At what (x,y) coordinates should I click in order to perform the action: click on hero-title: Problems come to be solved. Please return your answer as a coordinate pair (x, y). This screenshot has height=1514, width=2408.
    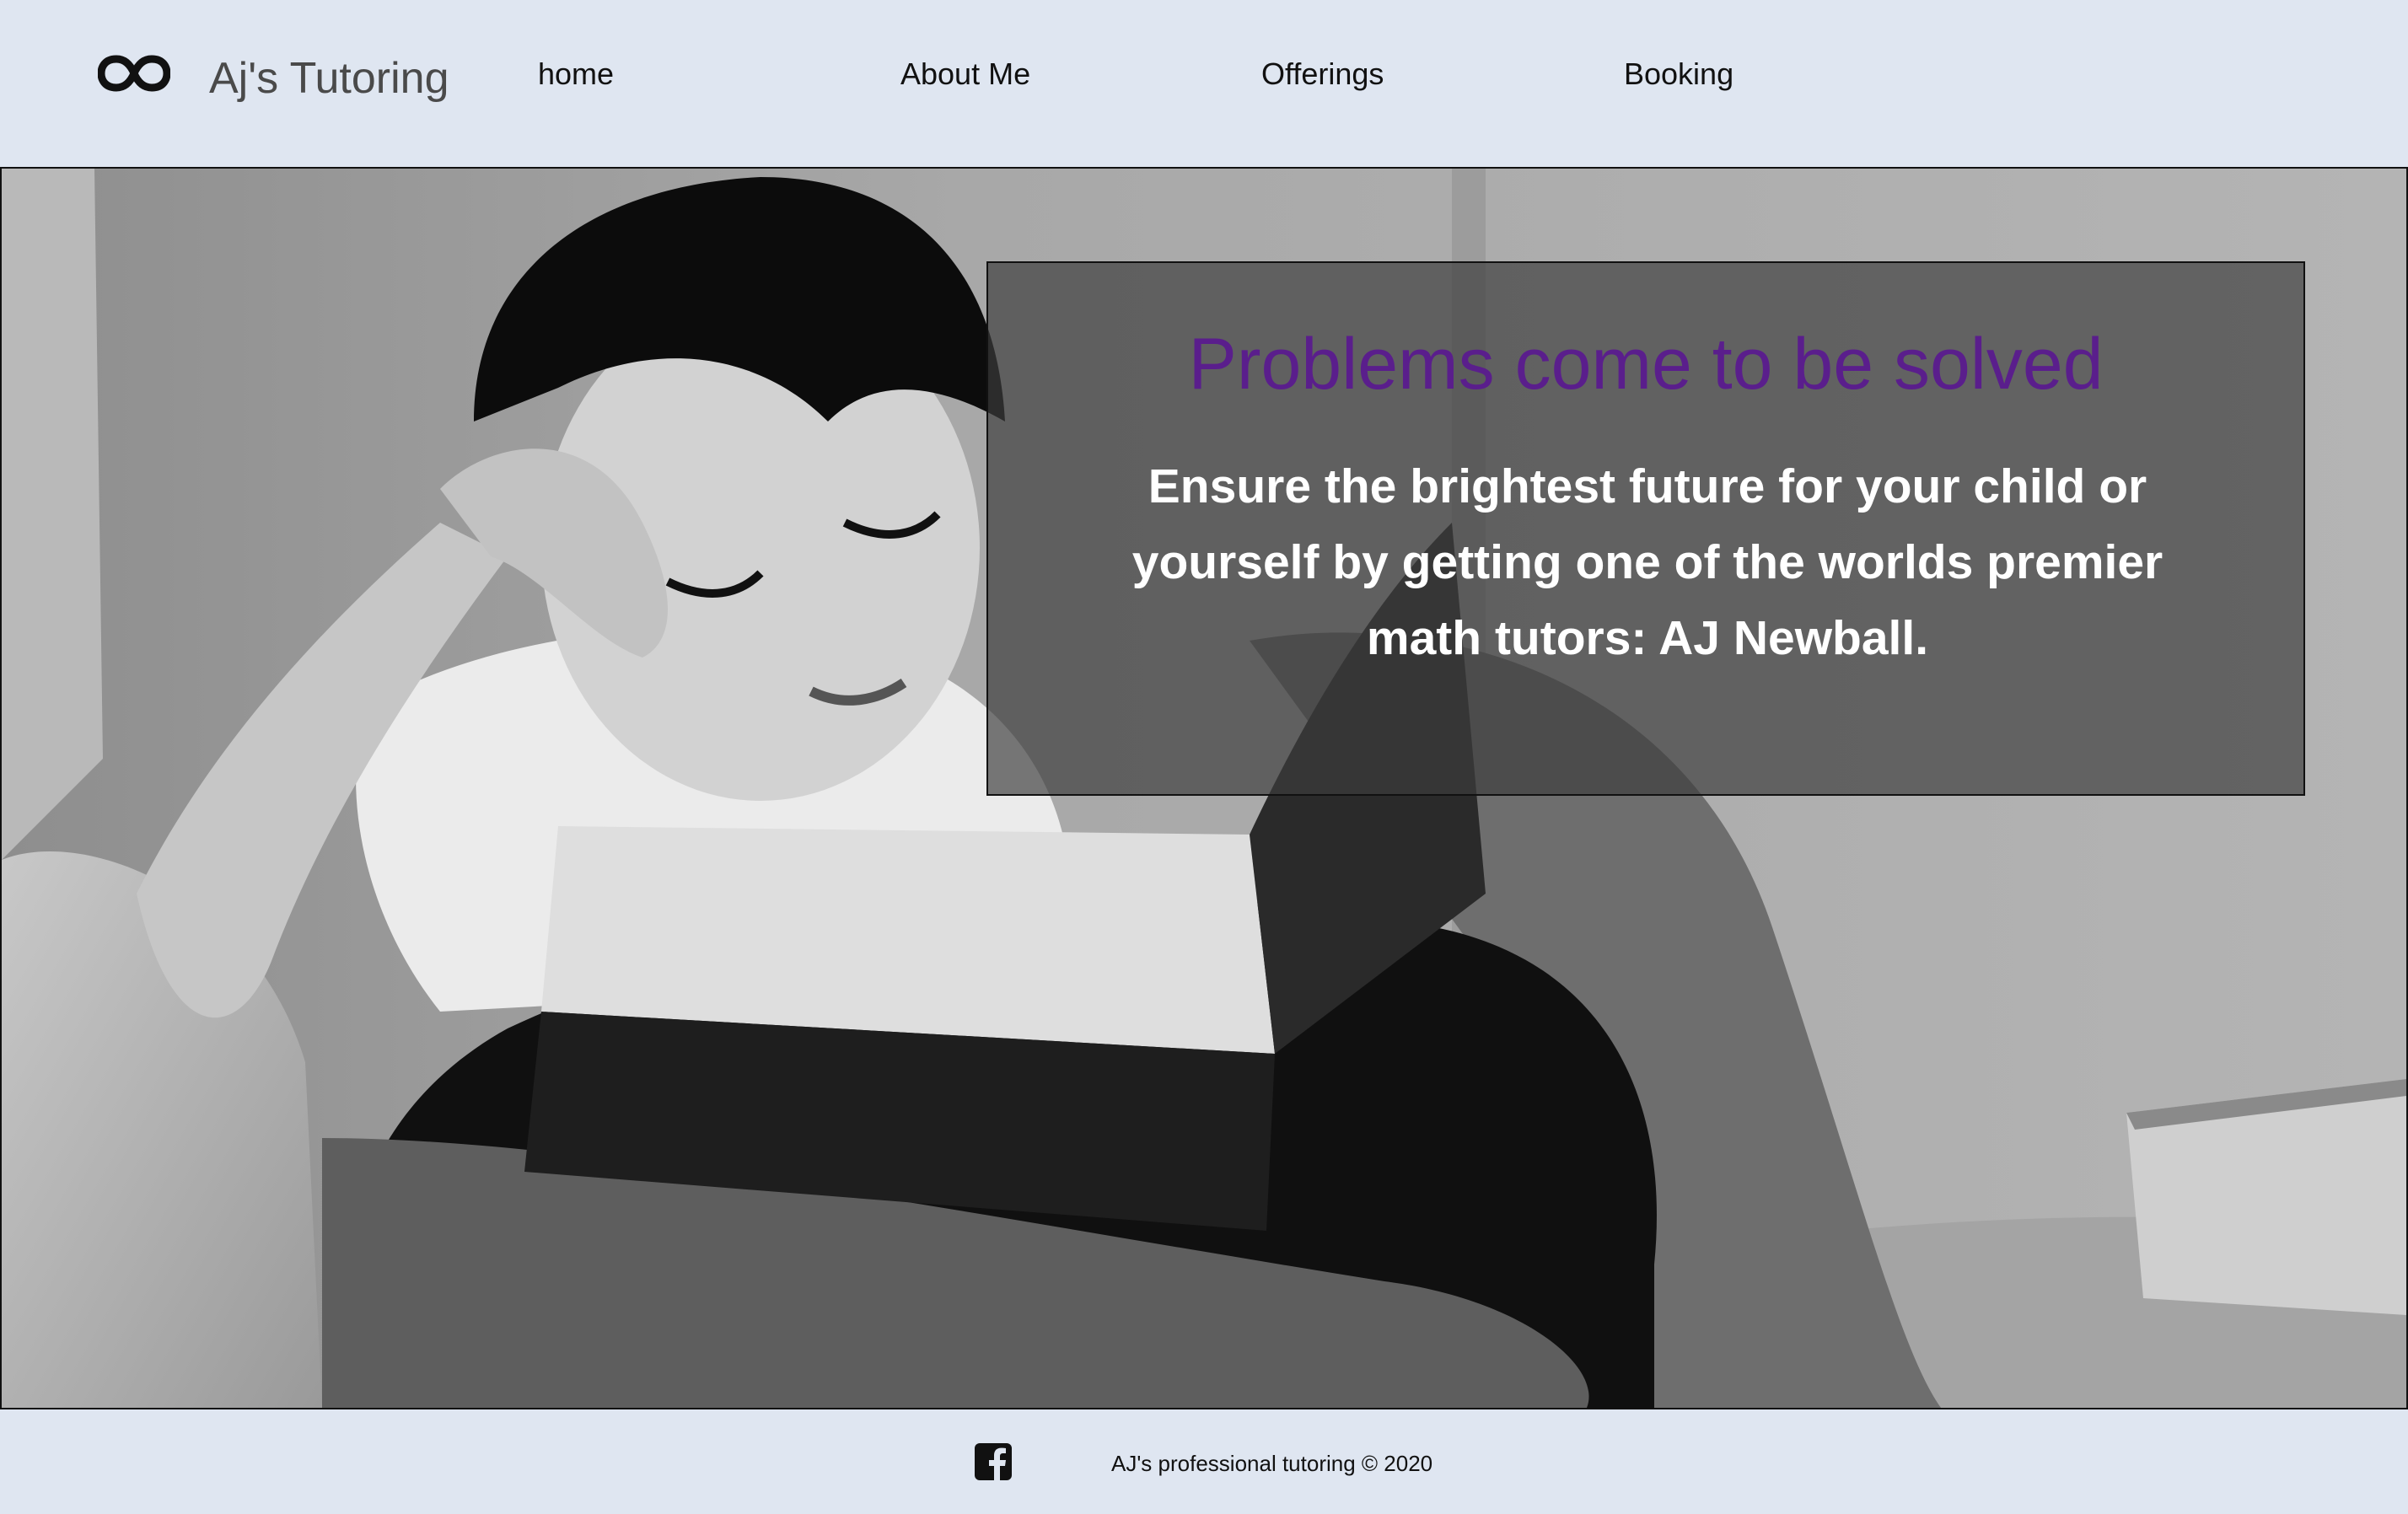
    Looking at the image, I should click on (1646, 364).